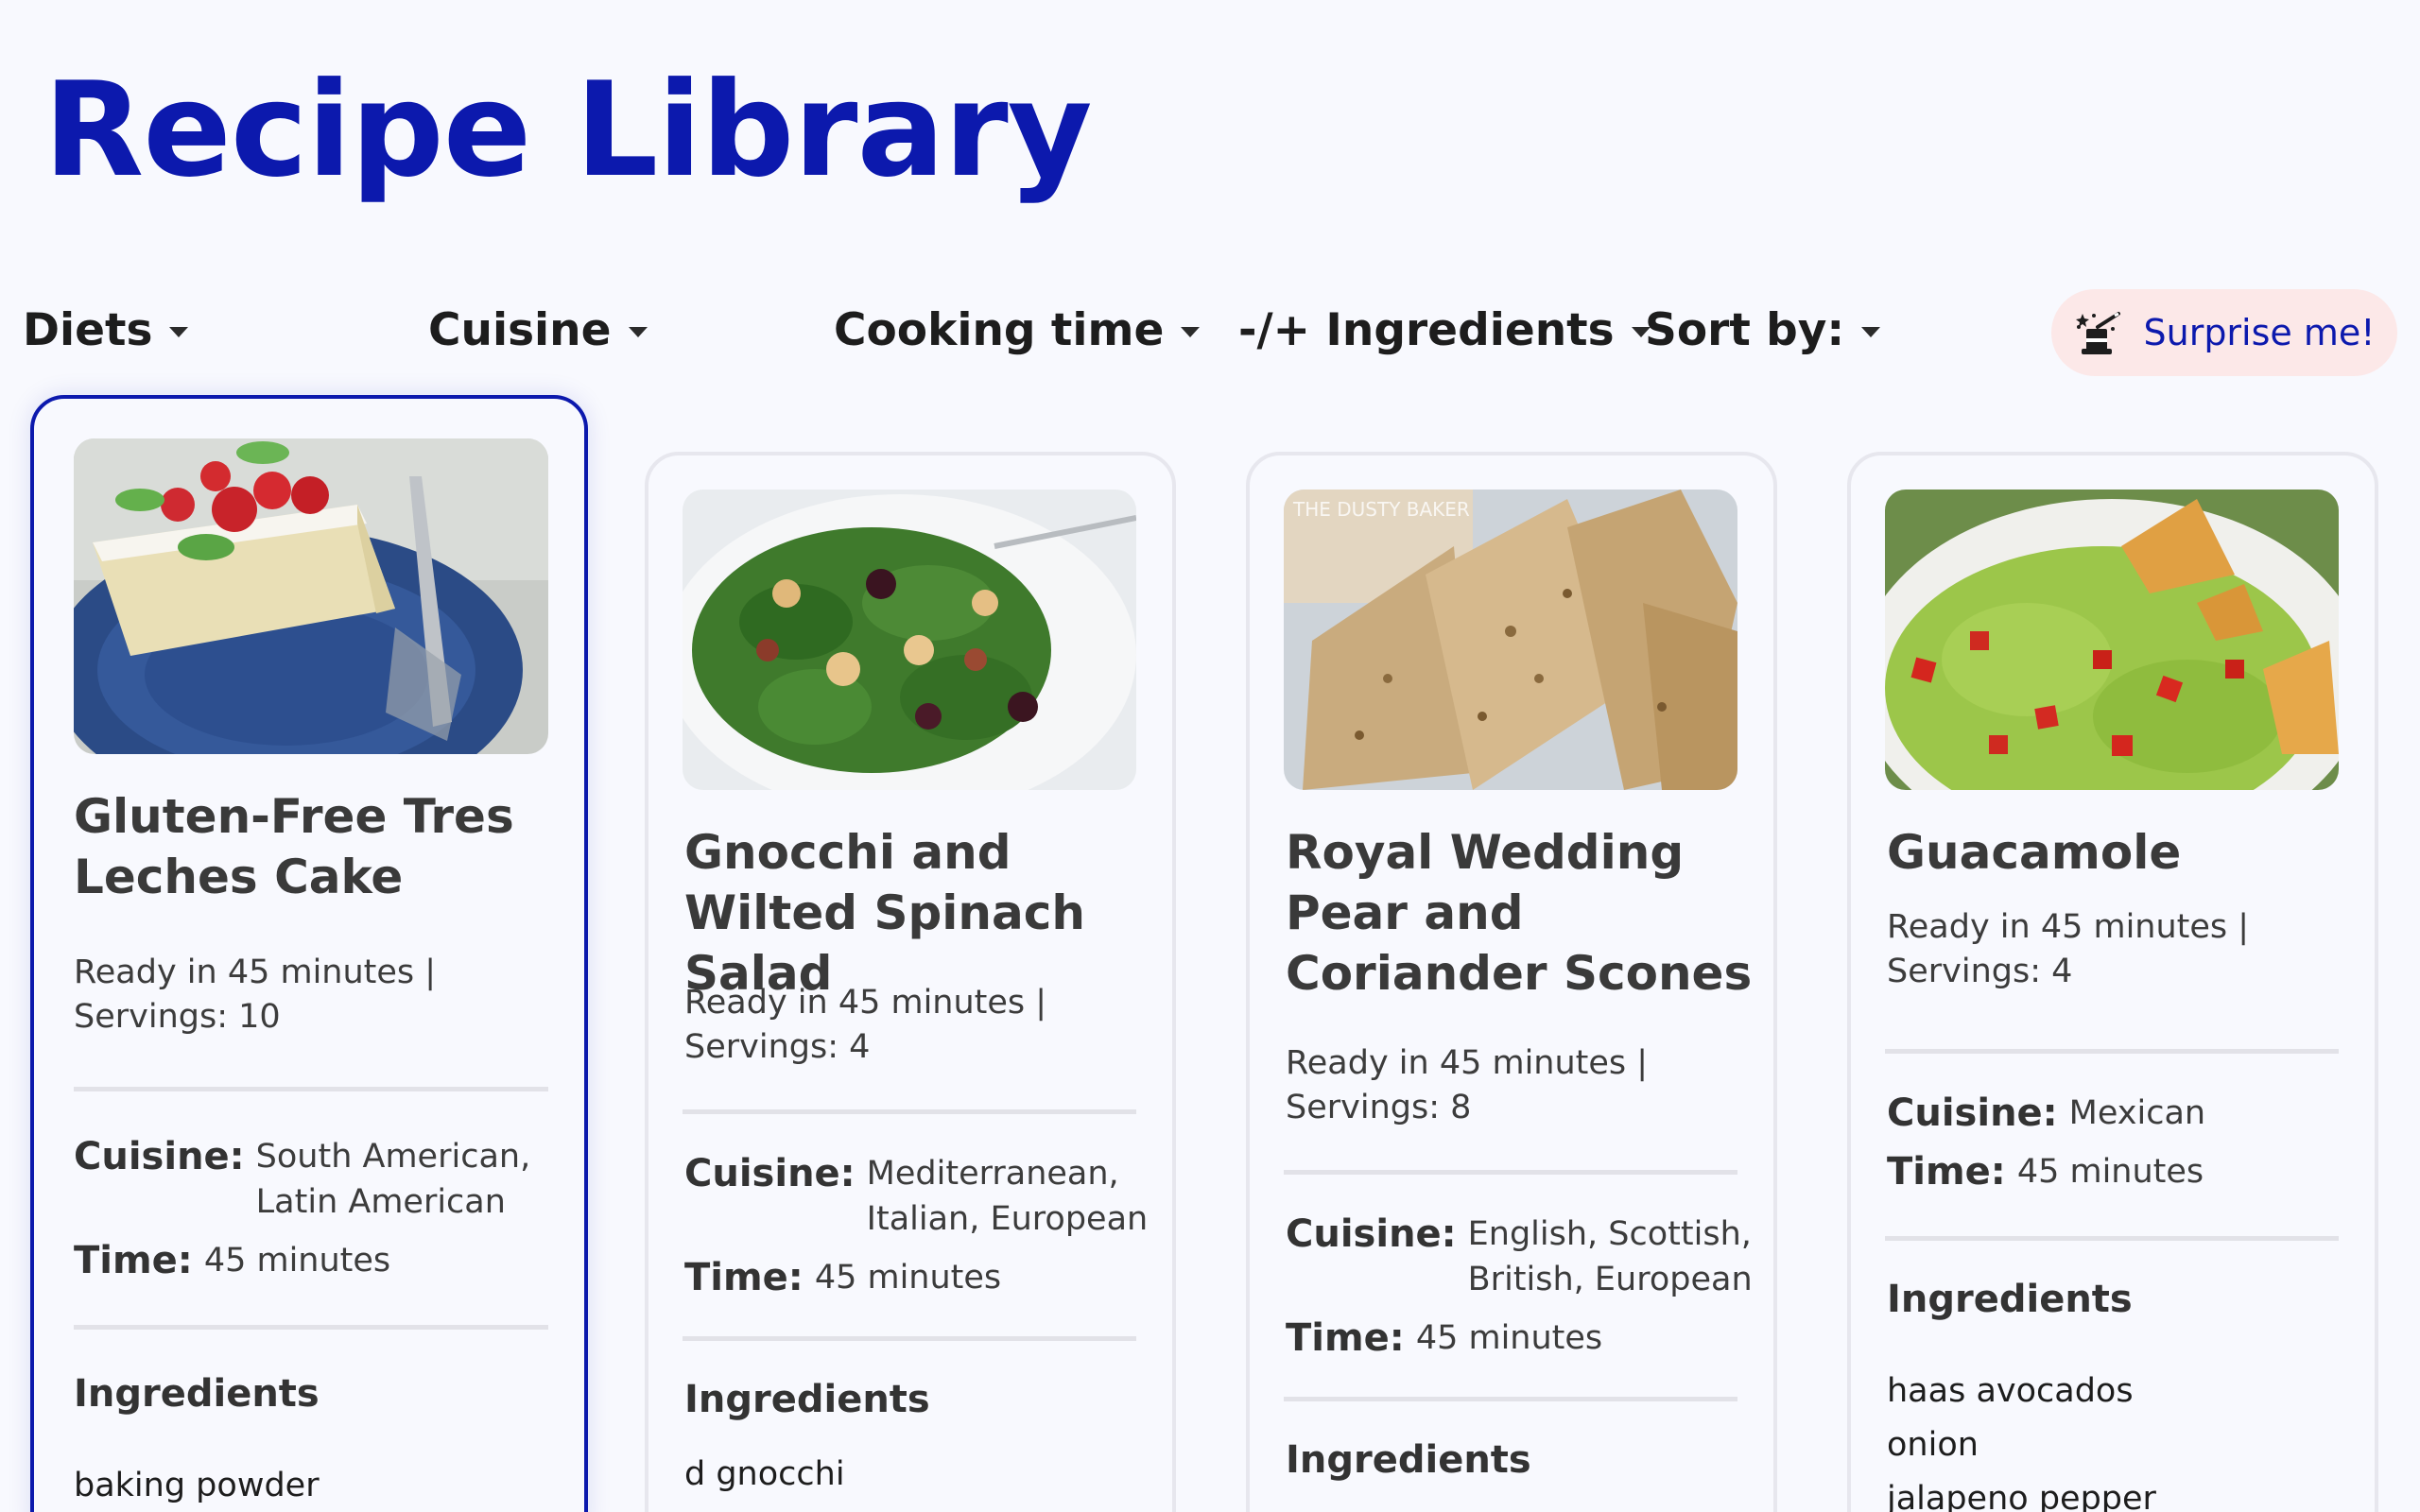 Image resolution: width=2420 pixels, height=1512 pixels. I want to click on ingredient-item: jalapeno pepper, so click(2021, 1496).